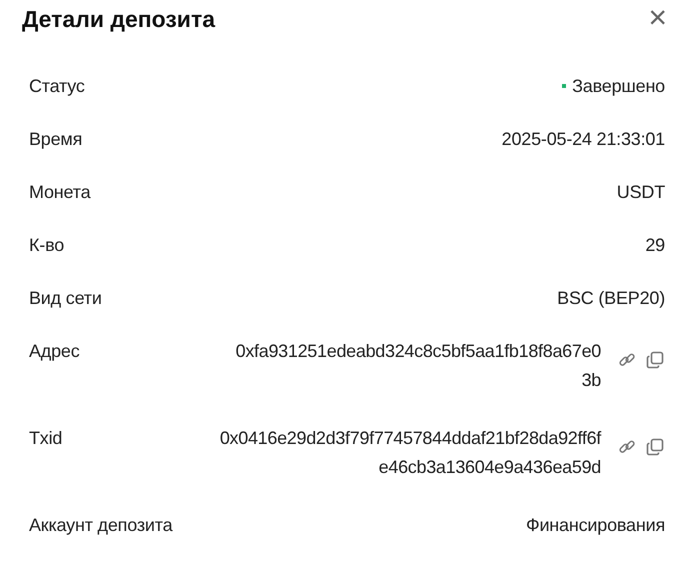 The image size is (695, 564). Describe the element at coordinates (59, 192) in the screenshot. I see `field-label: Монета` at that location.